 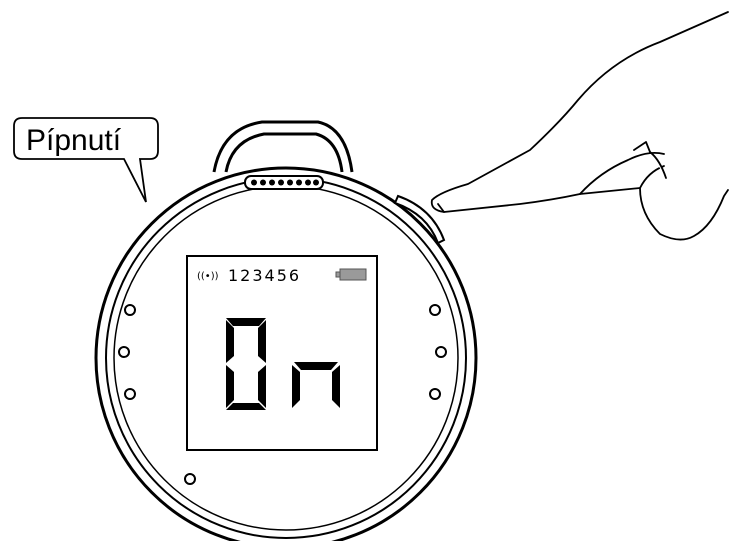 I want to click on signal-icon: ((•)), so click(x=208, y=276).